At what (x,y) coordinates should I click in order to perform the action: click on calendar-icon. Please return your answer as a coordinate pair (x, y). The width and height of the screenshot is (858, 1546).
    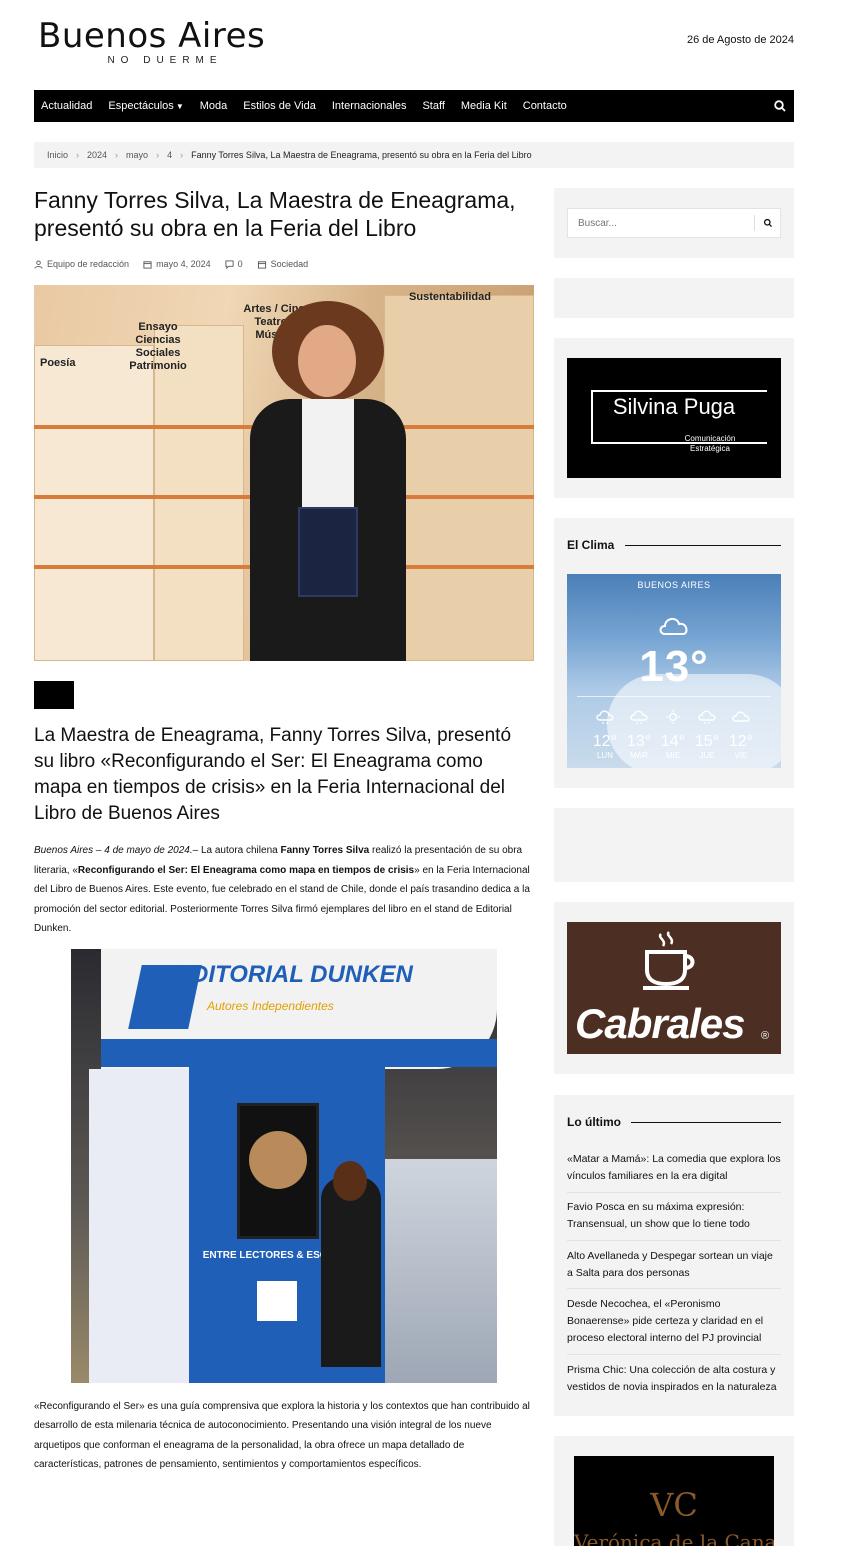
    Looking at the image, I should click on (147, 264).